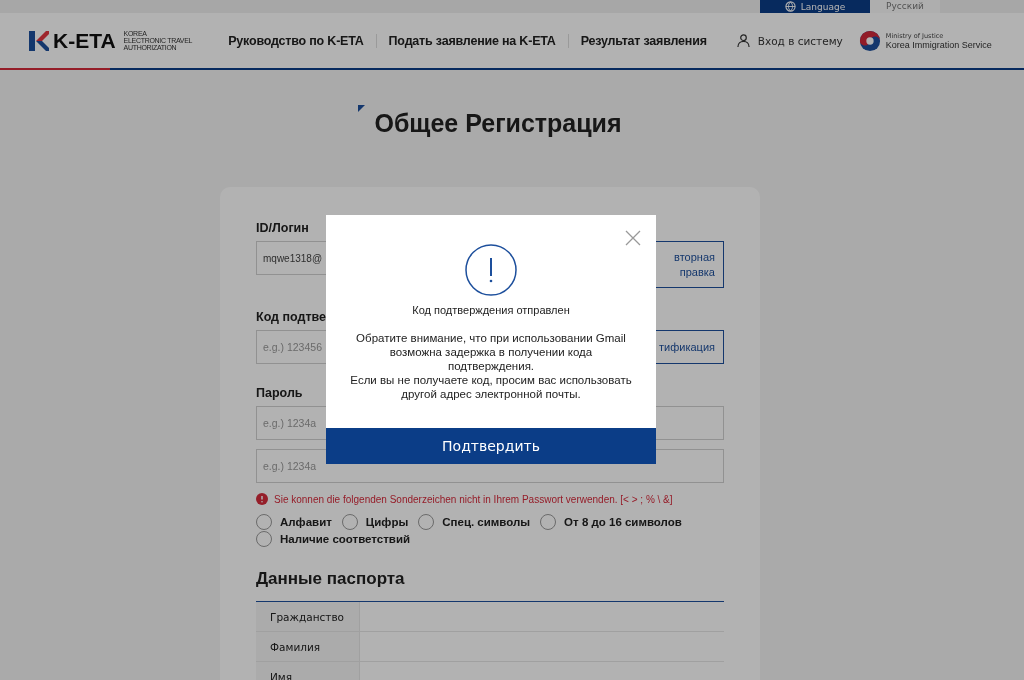 The width and height of the screenshot is (1024, 680). What do you see at coordinates (84, 40) in the screenshot?
I see `logo-text: K-ETA` at bounding box center [84, 40].